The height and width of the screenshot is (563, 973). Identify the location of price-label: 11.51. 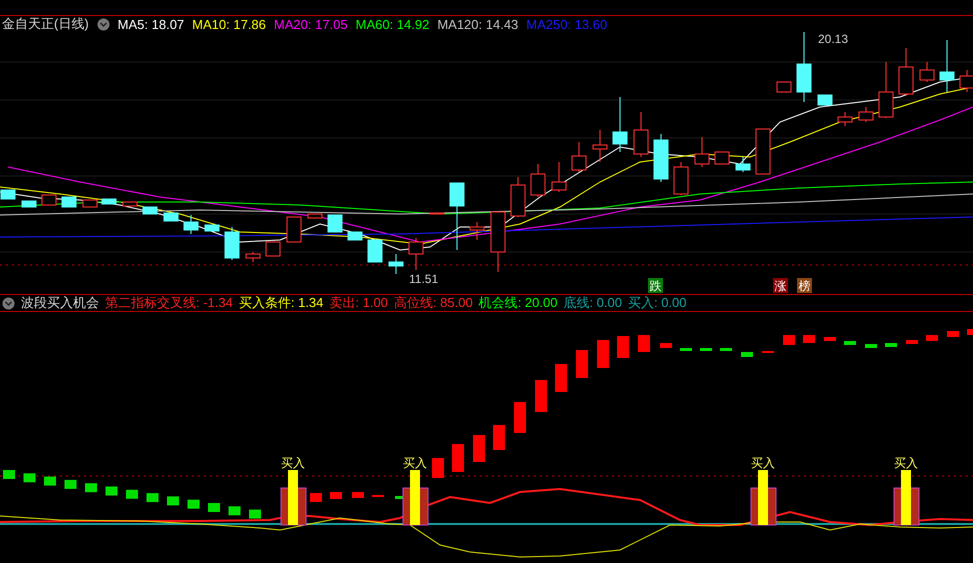
(423, 279).